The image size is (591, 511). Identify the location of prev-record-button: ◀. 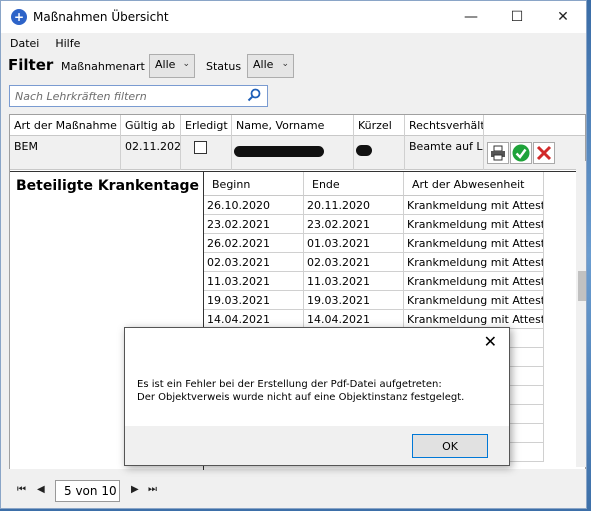
(41, 489).